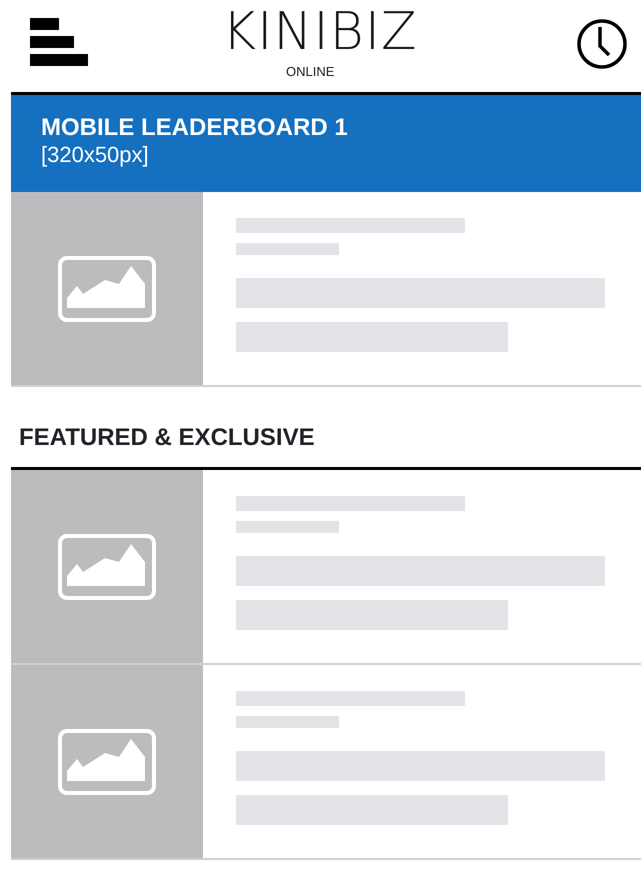 This screenshot has height=869, width=641. What do you see at coordinates (59, 42) in the screenshot?
I see `menu-icon` at bounding box center [59, 42].